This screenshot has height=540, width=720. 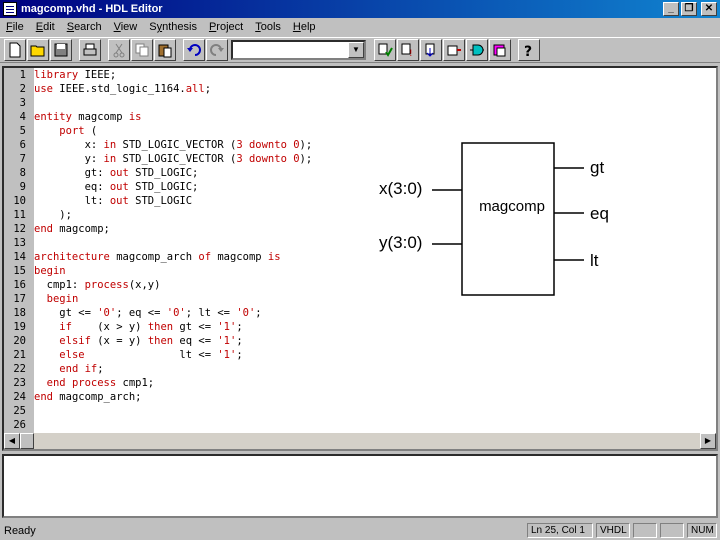 What do you see at coordinates (671, 9) in the screenshot?
I see `minimize-button: _` at bounding box center [671, 9].